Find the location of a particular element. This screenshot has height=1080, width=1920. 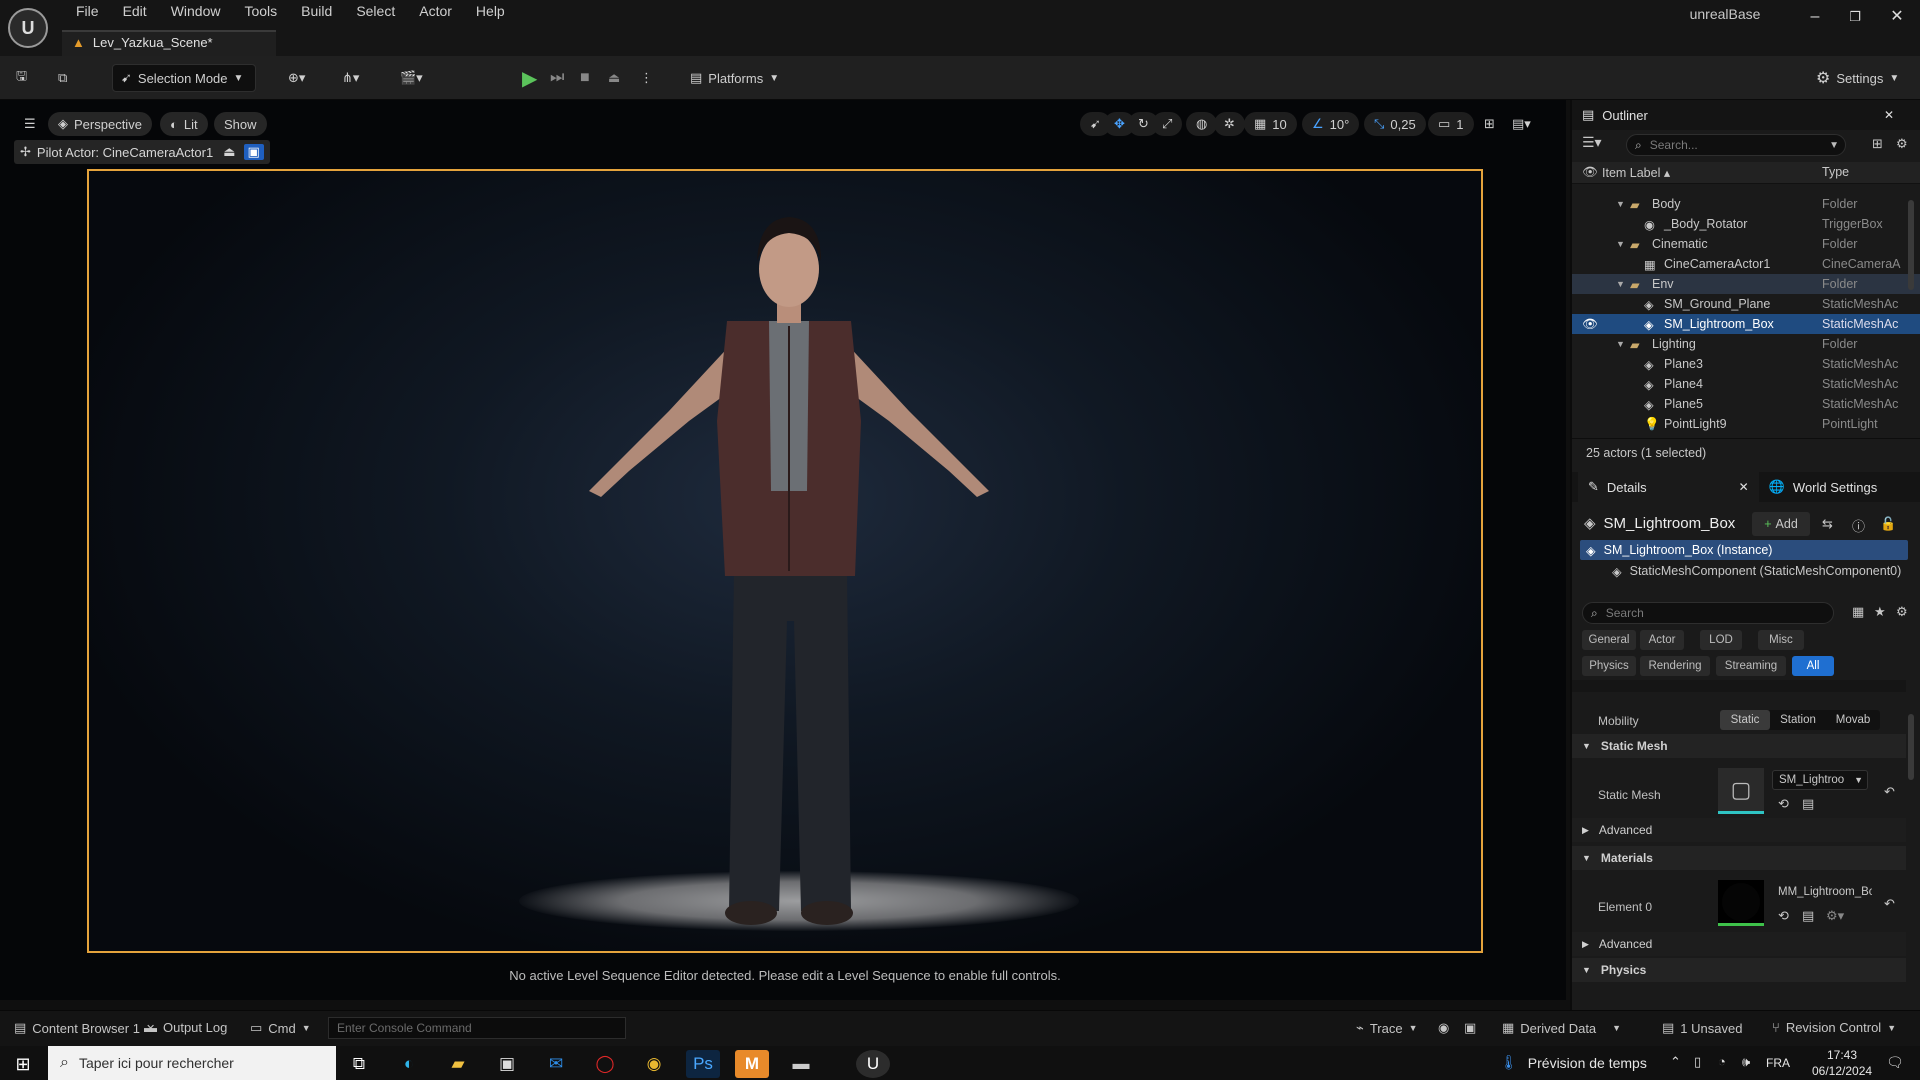

outliner-row: ▼ ▰ Lighting Folder is located at coordinates (1746, 344).